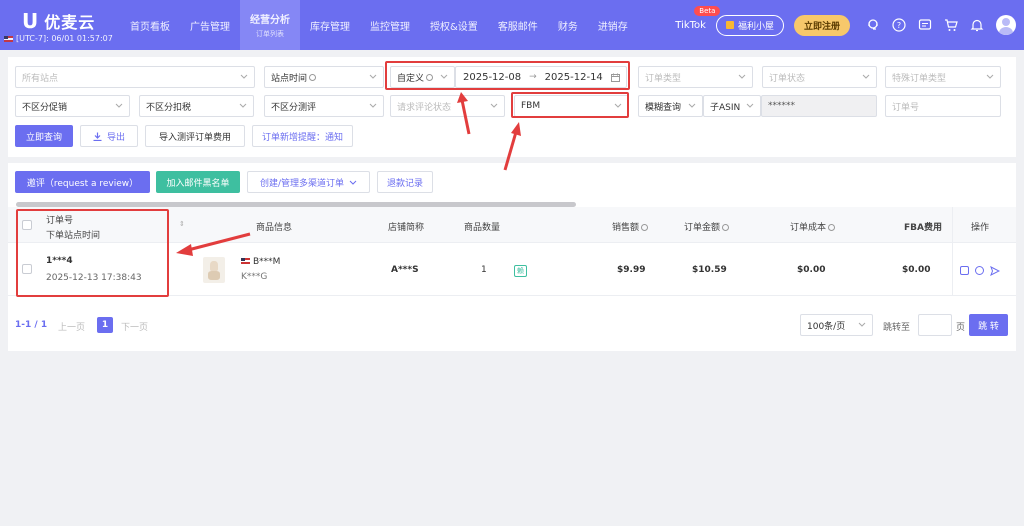  I want to click on arrow-to-fbm, so click(512, 146).